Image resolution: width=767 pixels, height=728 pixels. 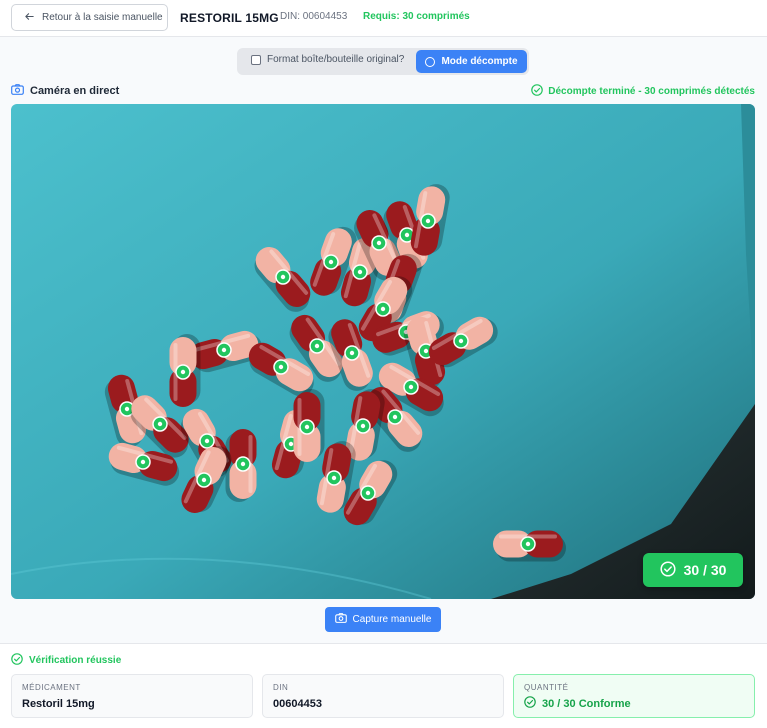 I want to click on count-mode-button: Mode décompte, so click(x=471, y=61).